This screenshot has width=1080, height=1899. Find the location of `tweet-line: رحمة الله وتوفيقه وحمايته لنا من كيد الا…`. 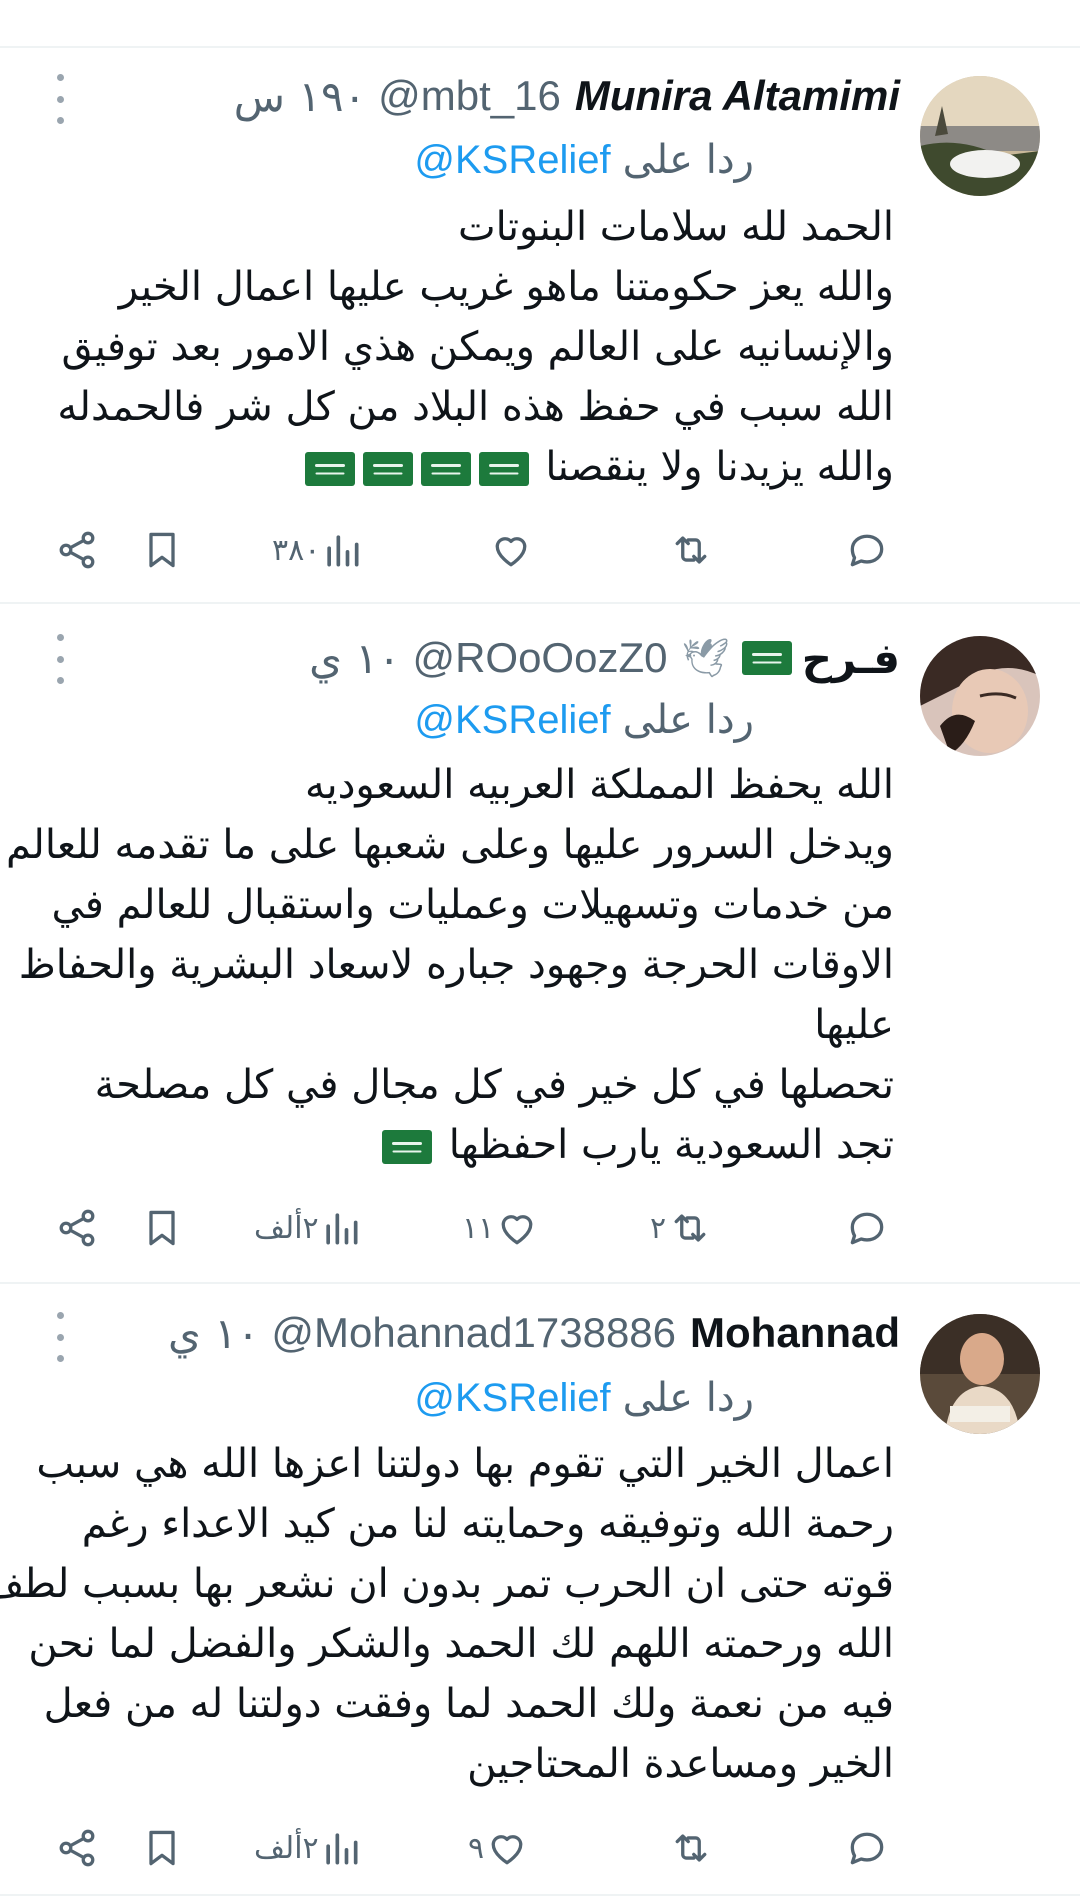

tweet-line: رحمة الله وتوفيقه وحمايته لنا من كيد الا… is located at coordinates (487, 1524).